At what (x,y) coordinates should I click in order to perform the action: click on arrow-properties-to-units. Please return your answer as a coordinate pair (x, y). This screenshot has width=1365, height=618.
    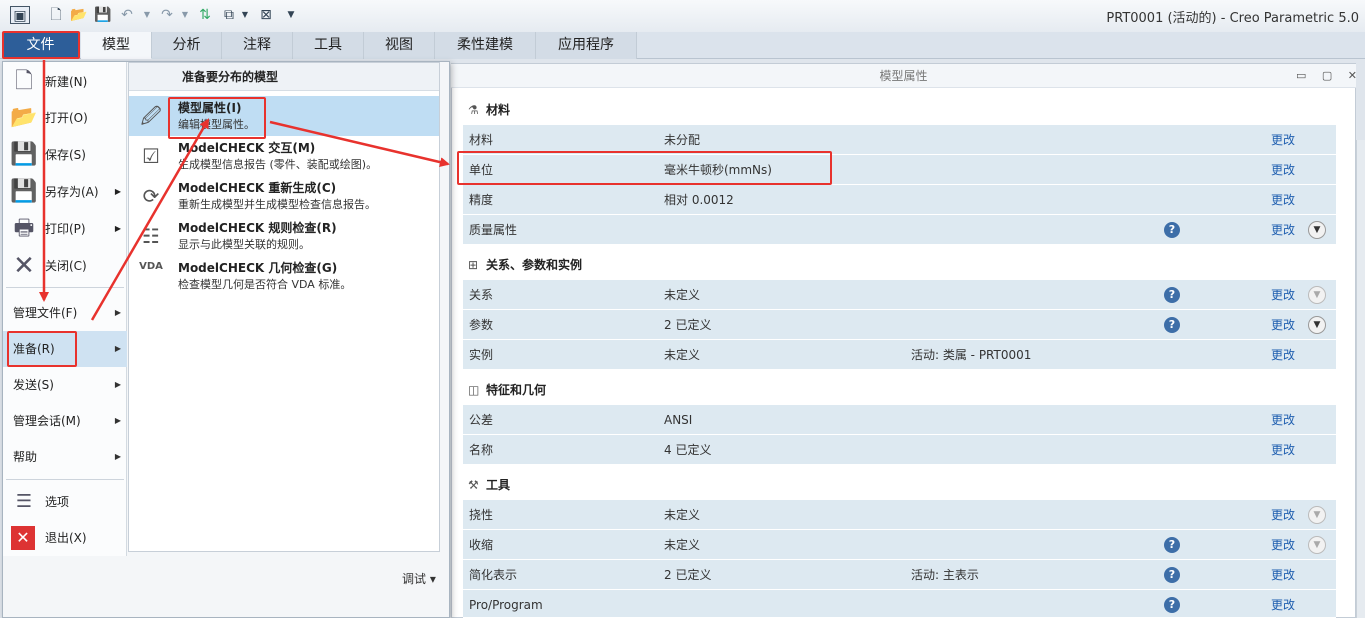
    Looking at the image, I should click on (359, 144).